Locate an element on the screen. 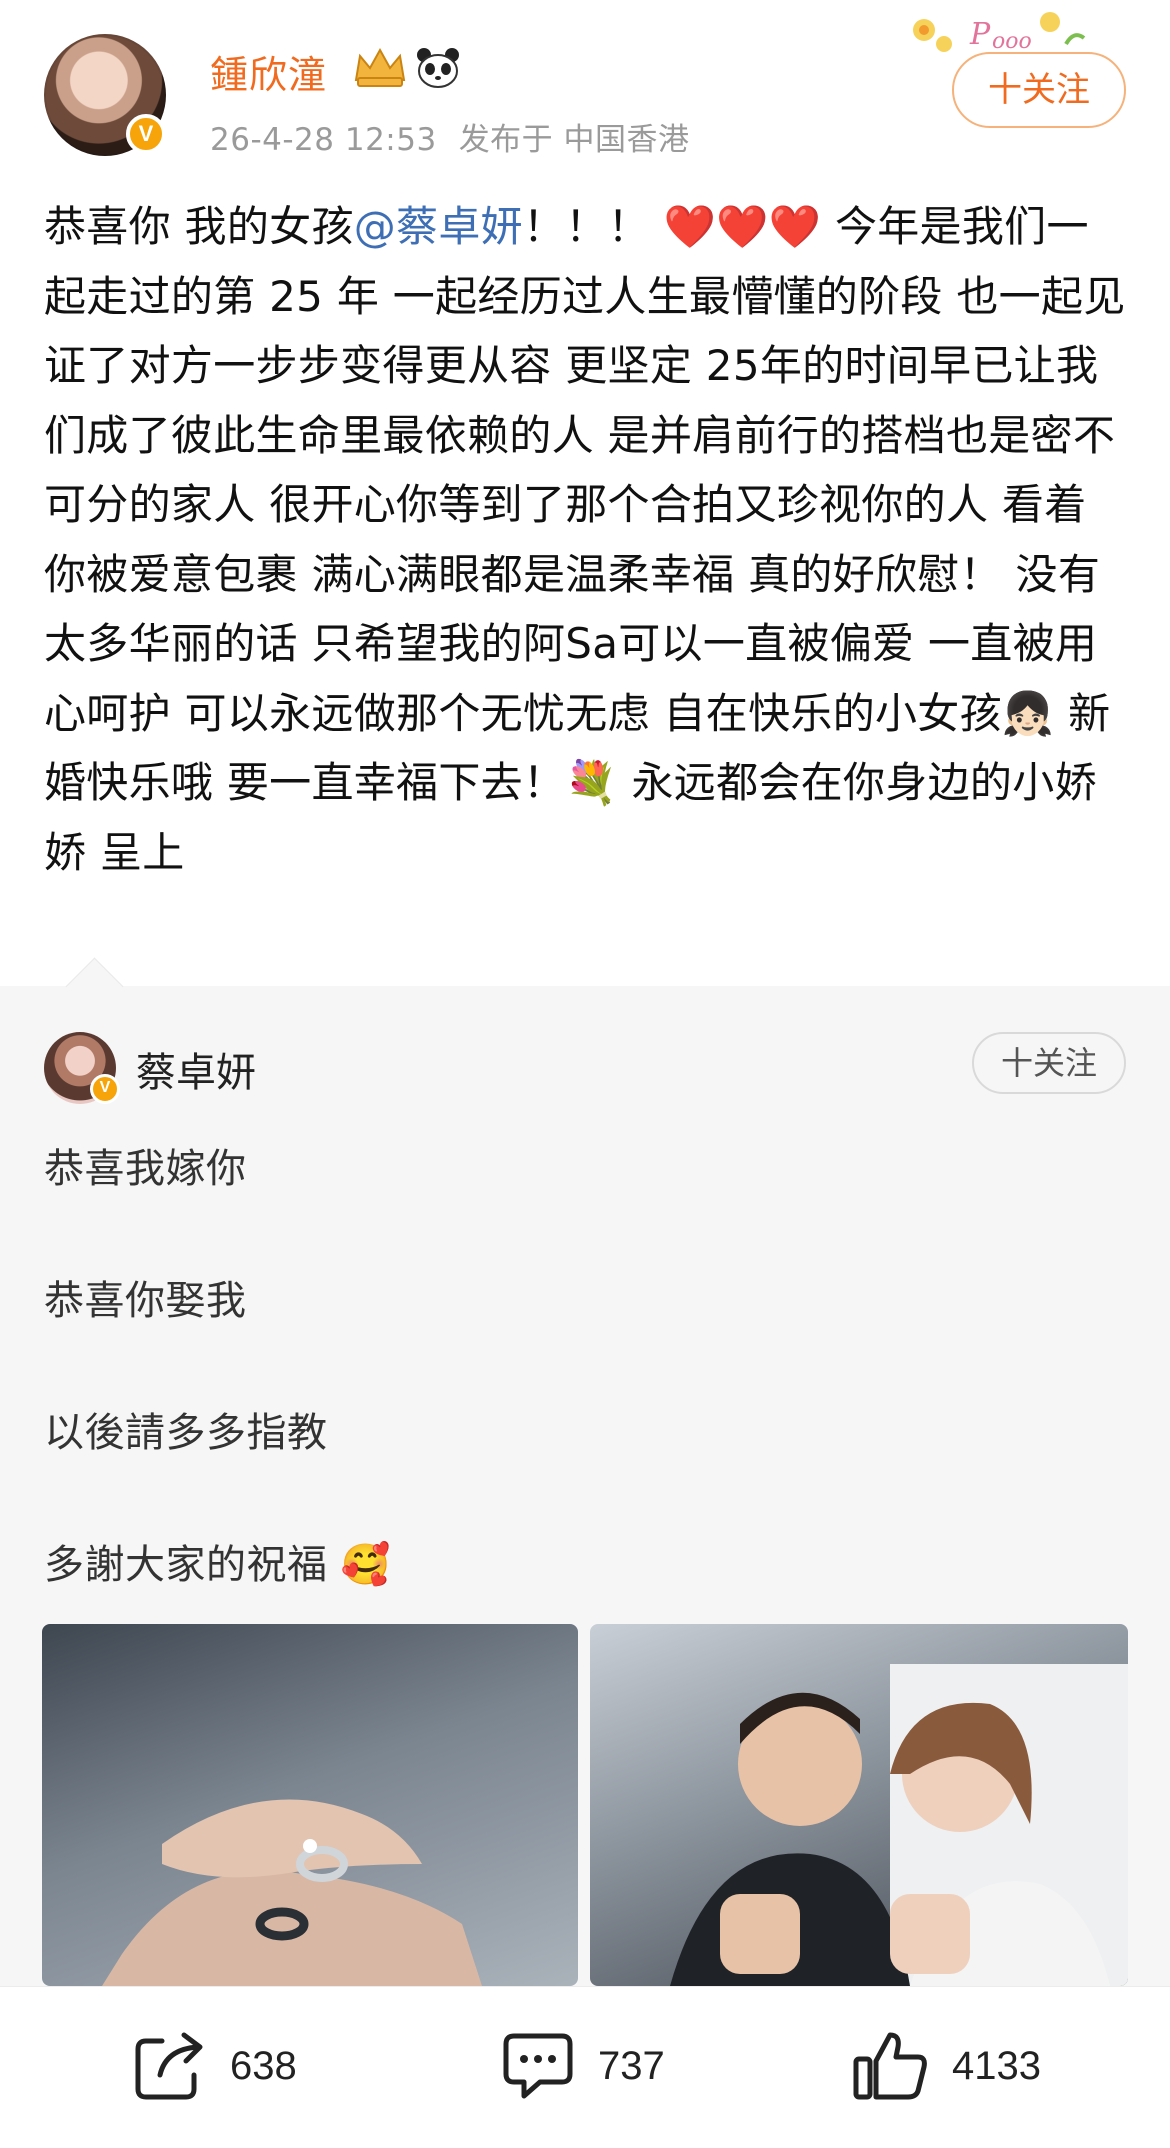 Image resolution: width=1170 pixels, height=2148 pixels. svg-text: P is located at coordinates (980, 34).